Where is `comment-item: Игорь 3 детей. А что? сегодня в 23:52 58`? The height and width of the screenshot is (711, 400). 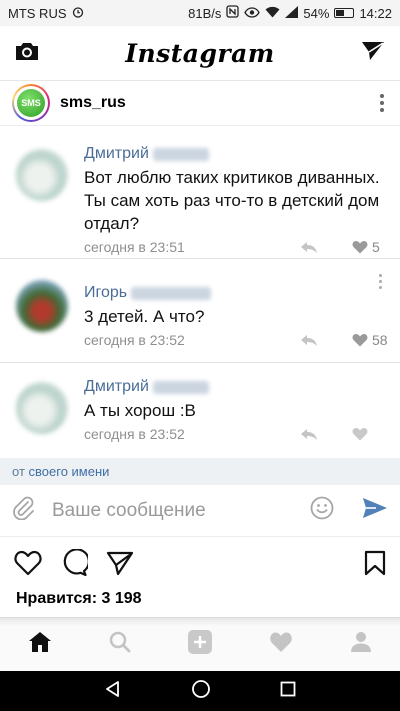 comment-item: Игорь 3 детей. А что? сегодня в 23:52 58 is located at coordinates (200, 311).